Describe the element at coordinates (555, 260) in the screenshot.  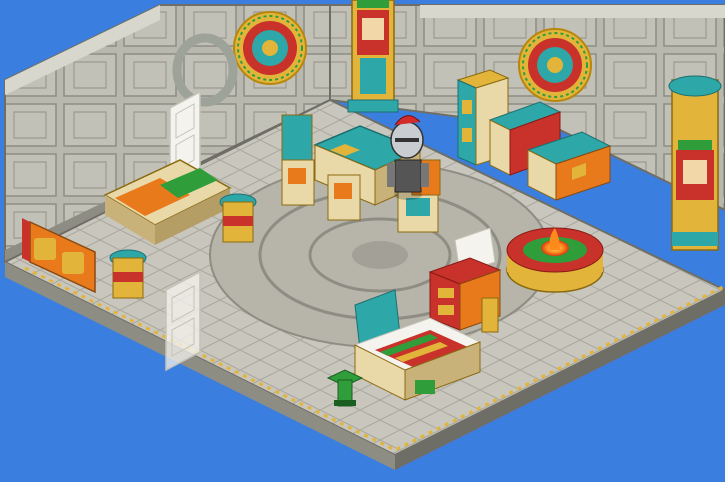
I see `fire-pit` at that location.